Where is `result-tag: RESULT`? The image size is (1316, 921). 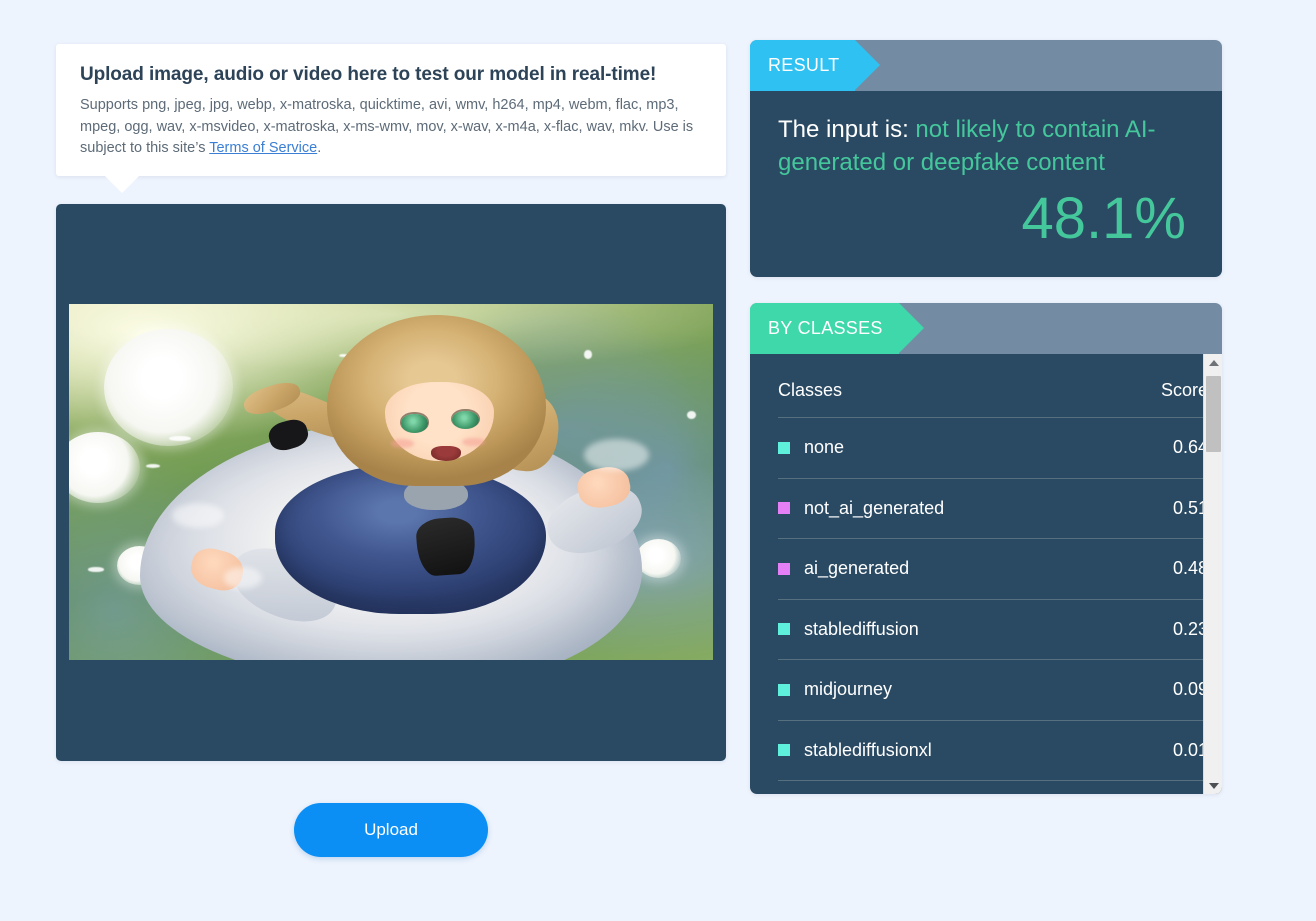
result-tag: RESULT is located at coordinates (816, 65).